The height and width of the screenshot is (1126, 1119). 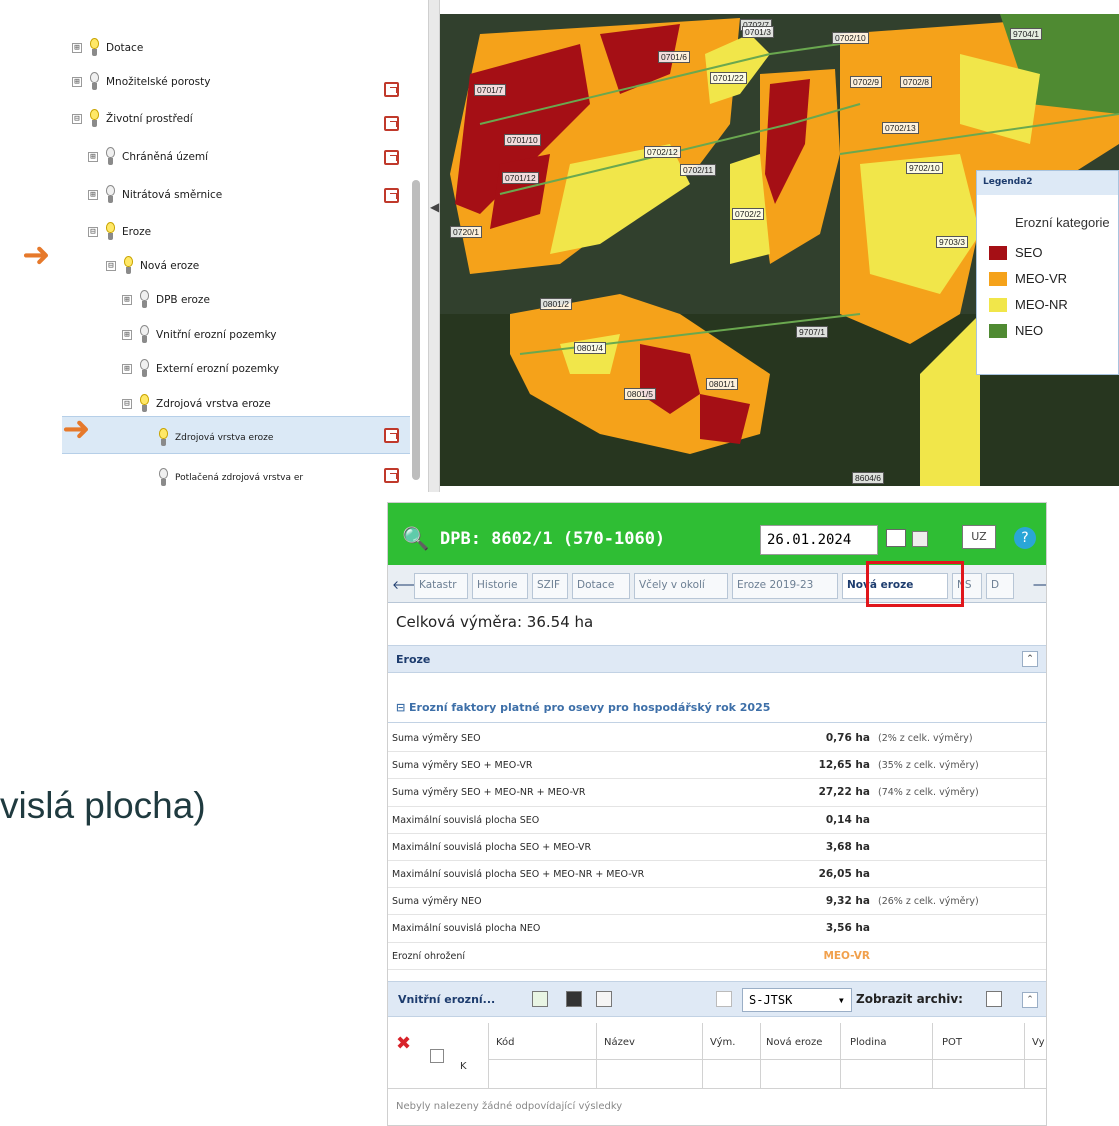 I want to click on date-checkbox, so click(x=920, y=539).